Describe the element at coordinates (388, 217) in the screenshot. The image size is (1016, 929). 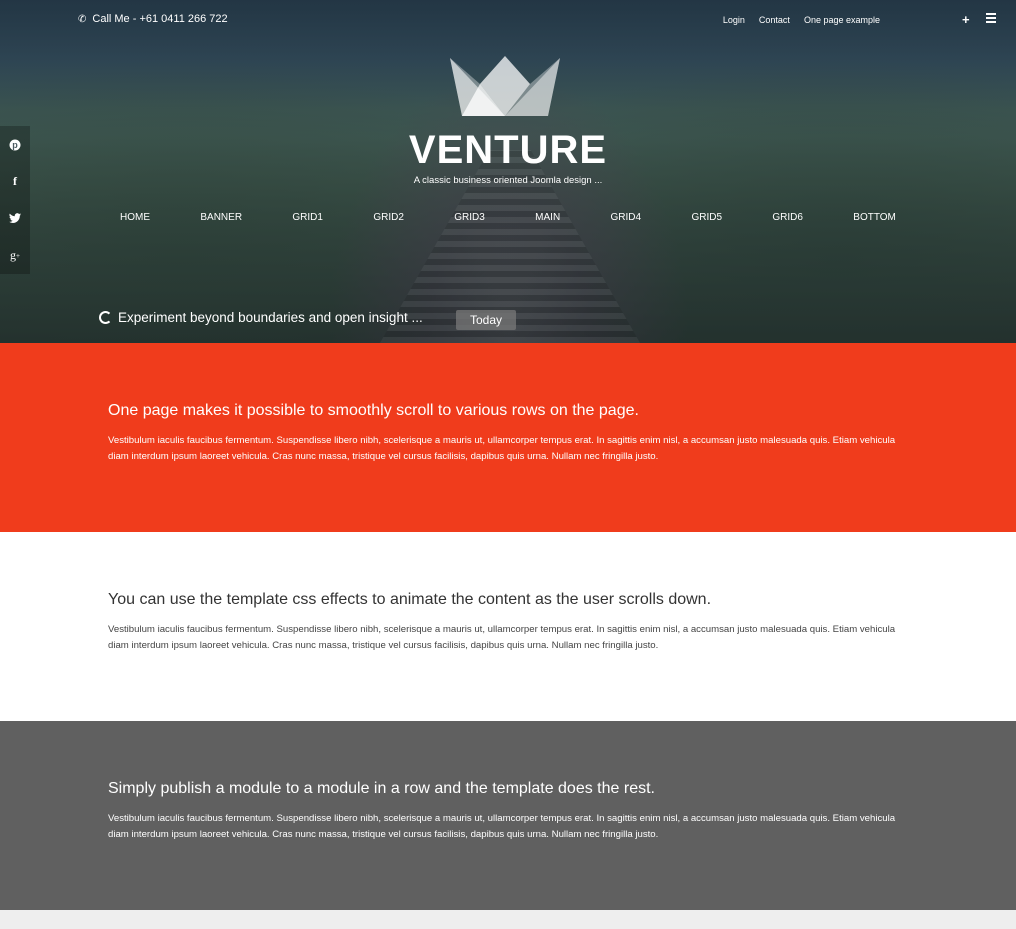
I see `nav-grid2: GRID2` at that location.